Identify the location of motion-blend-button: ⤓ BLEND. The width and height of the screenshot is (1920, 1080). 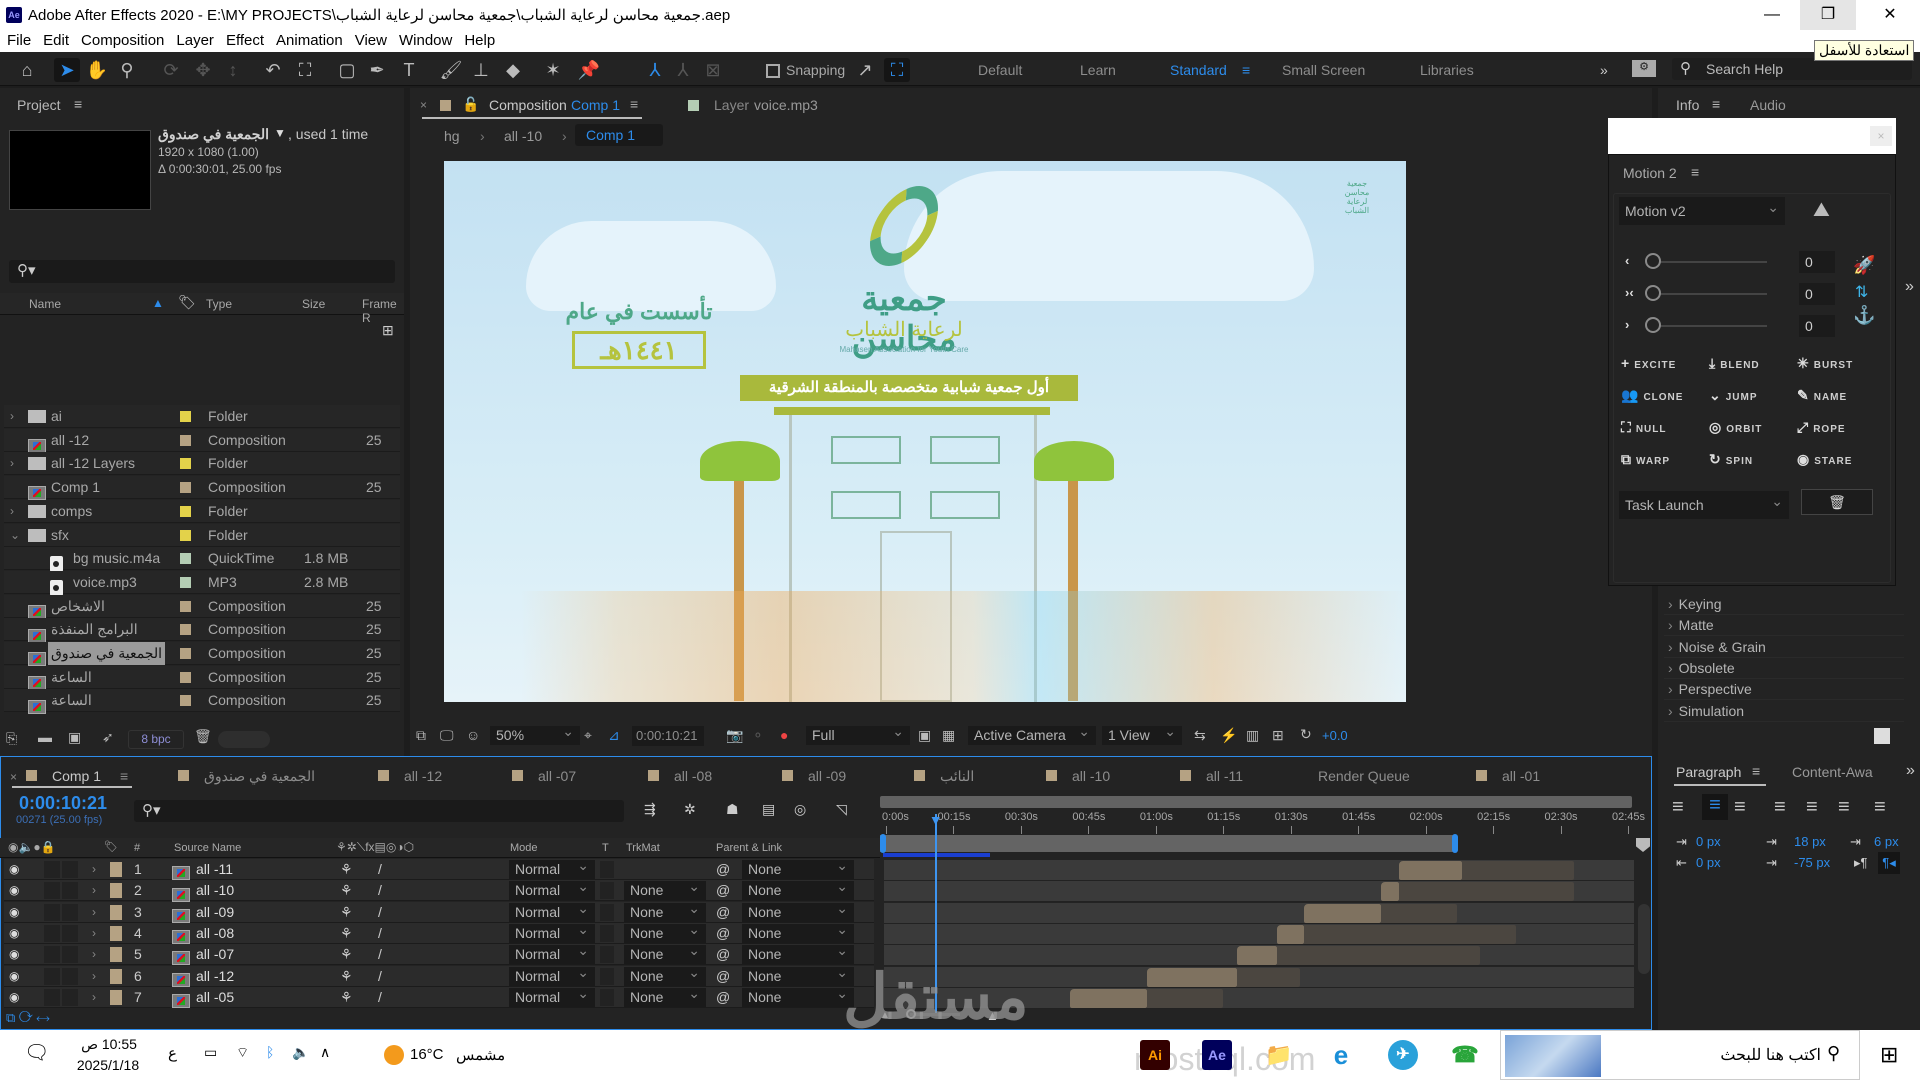
(1734, 363).